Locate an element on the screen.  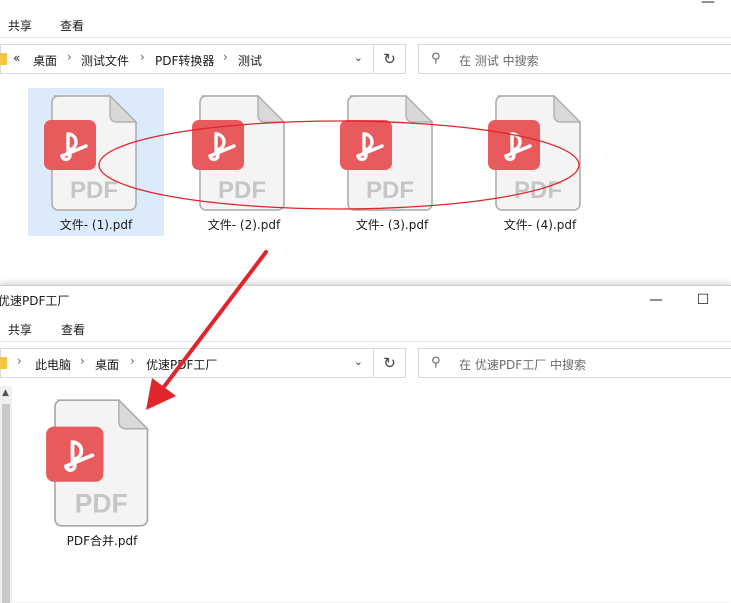
highlight-ellipse is located at coordinates (339, 165).